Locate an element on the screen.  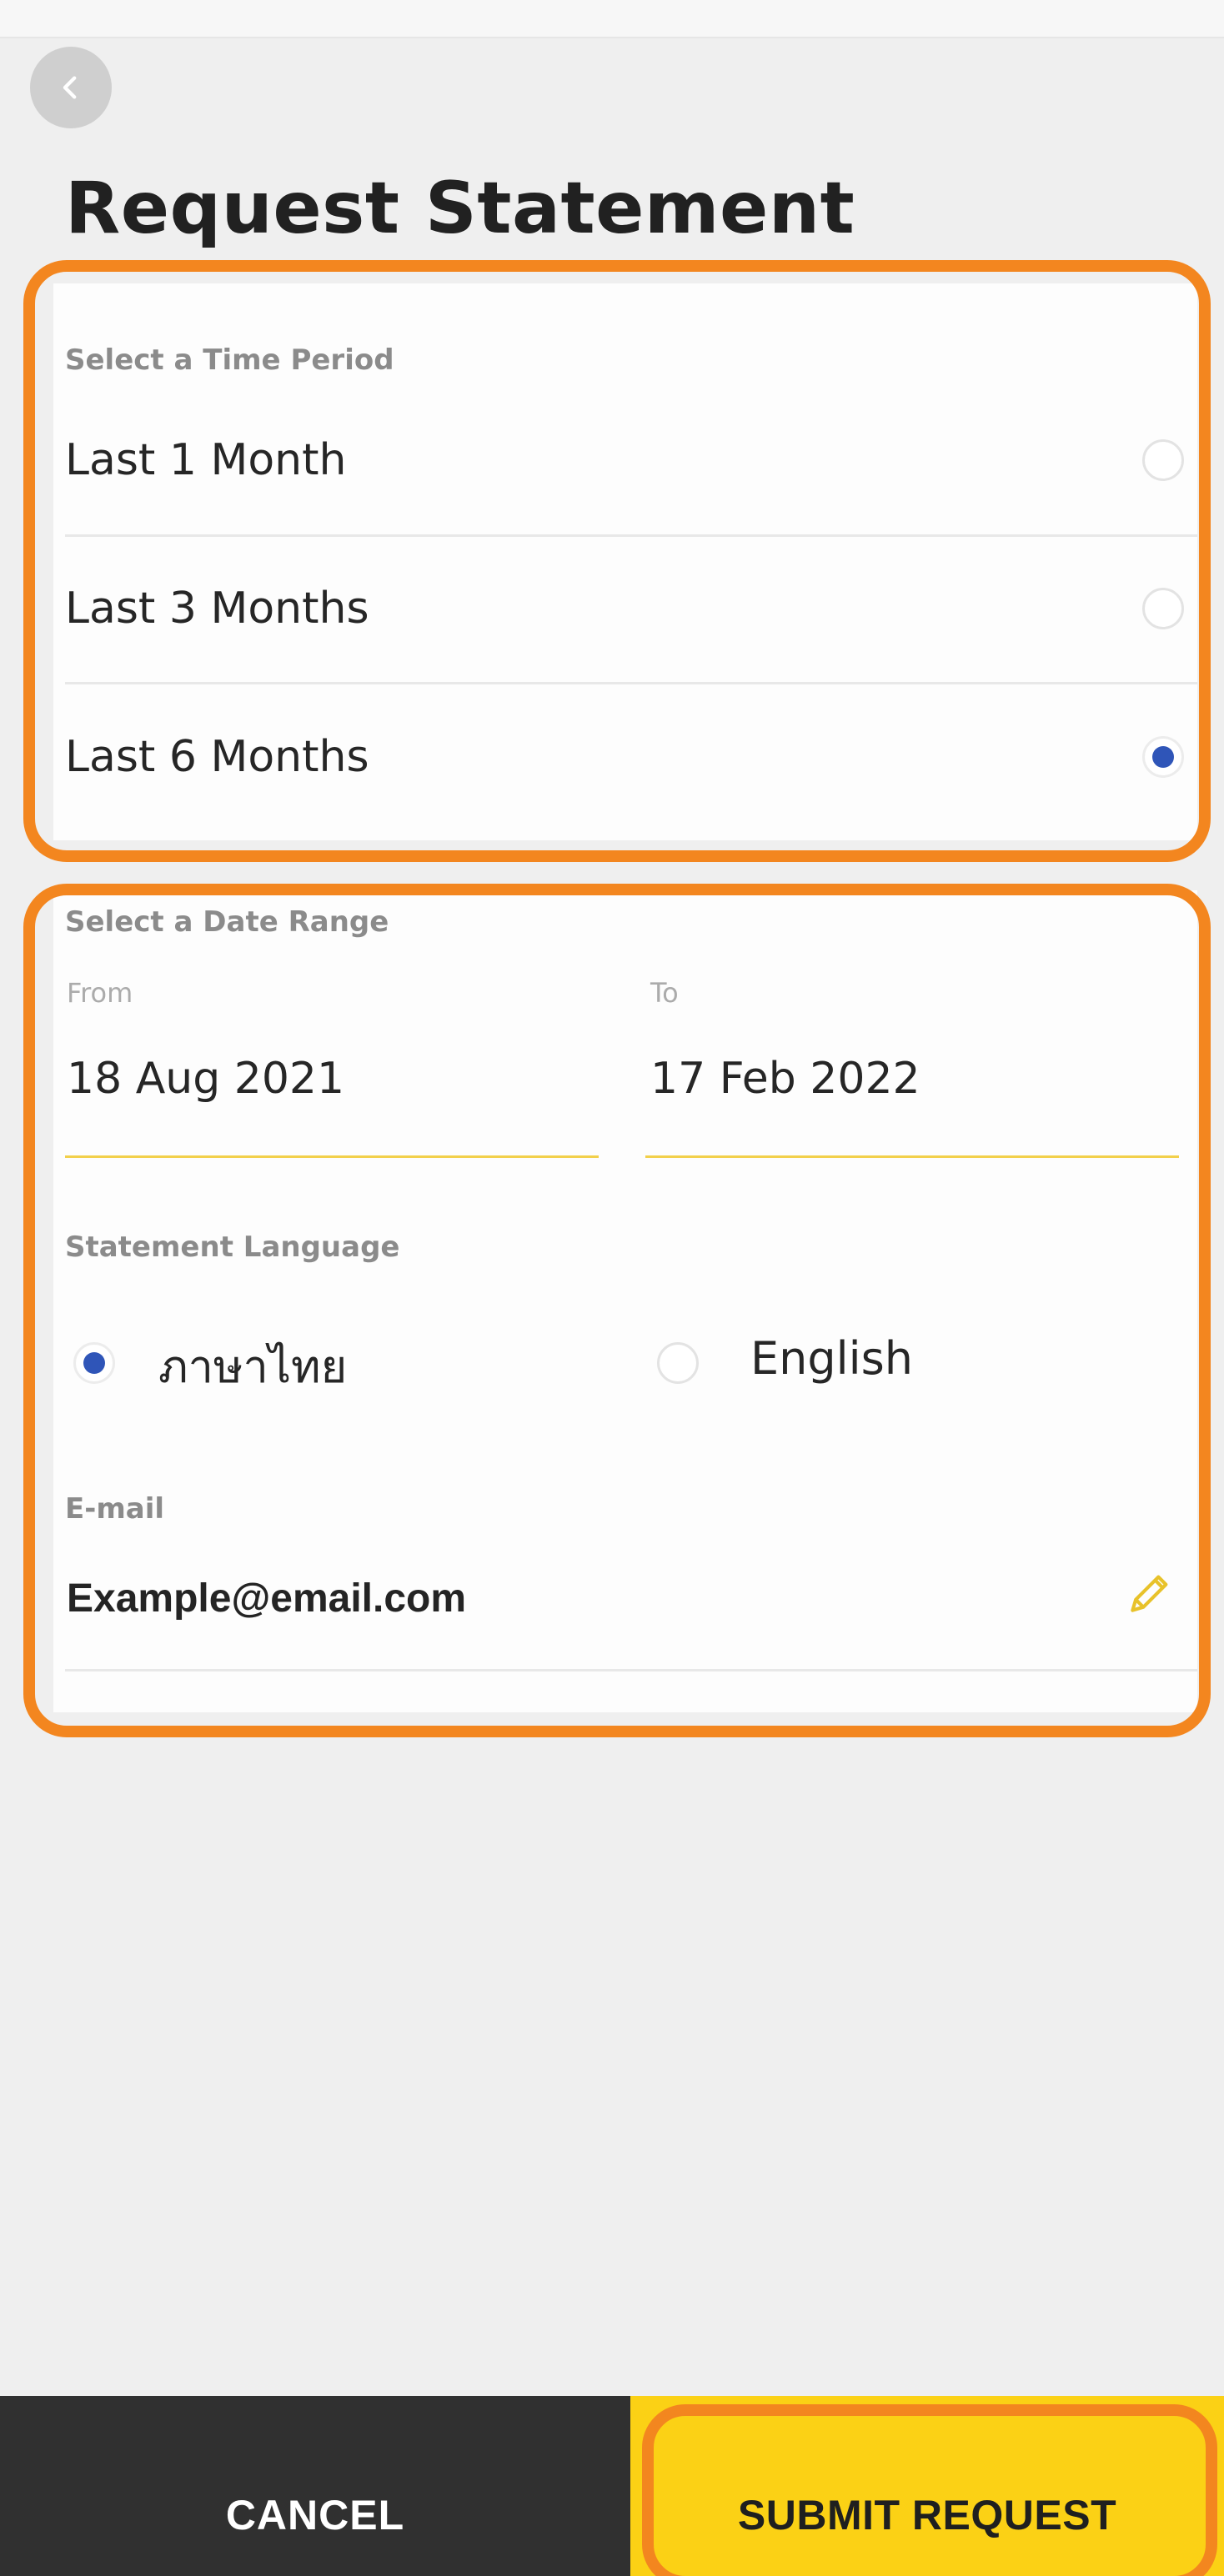
to-label: To is located at coordinates (664, 993).